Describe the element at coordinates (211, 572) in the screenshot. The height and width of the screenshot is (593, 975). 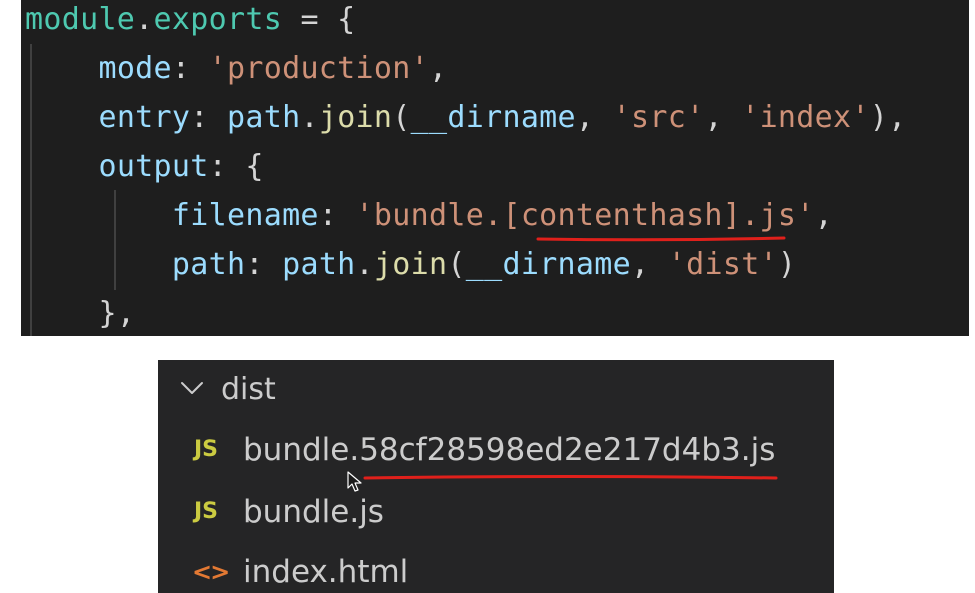
I see `html-file-icon: <>` at that location.